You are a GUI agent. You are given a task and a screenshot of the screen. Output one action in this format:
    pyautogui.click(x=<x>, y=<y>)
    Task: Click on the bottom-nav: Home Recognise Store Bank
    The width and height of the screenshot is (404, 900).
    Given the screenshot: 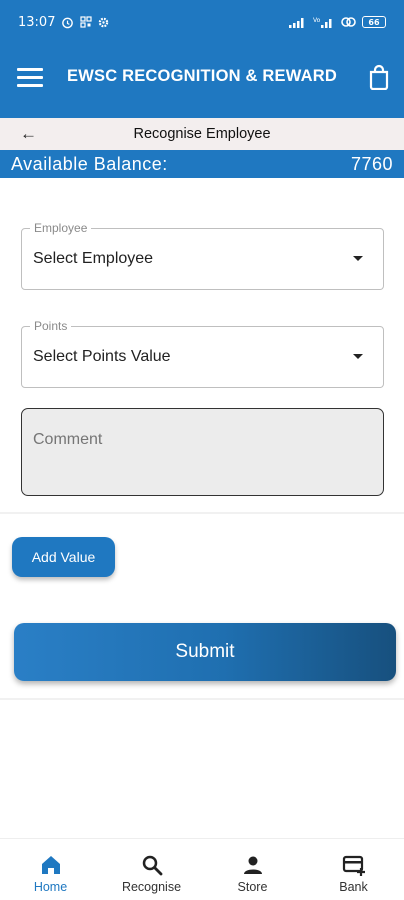 What is the action you would take?
    pyautogui.click(x=202, y=869)
    